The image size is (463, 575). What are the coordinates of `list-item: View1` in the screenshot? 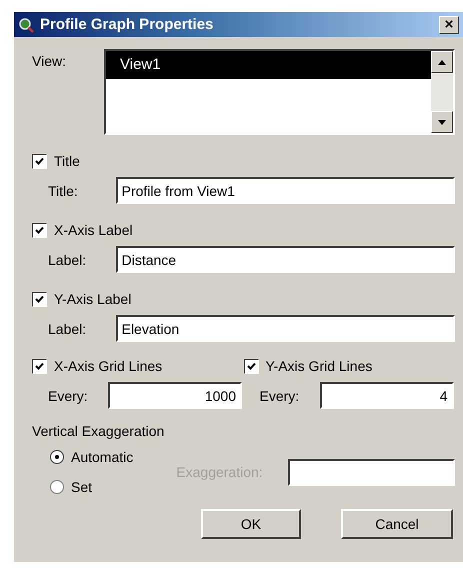 It's located at (268, 65).